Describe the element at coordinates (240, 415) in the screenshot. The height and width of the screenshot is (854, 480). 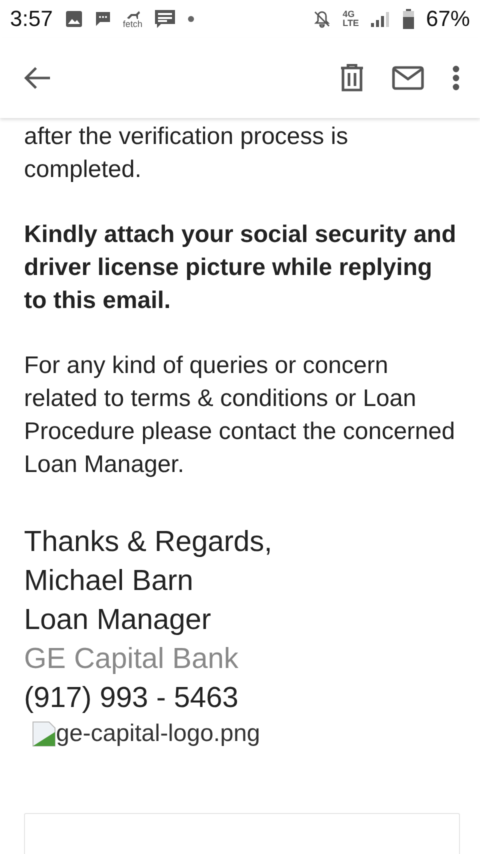
I see `email-paragraph: For any kind of queries or concern related to terms & conditions or Loan Procedure please contact the concerned Loan Manager.` at that location.